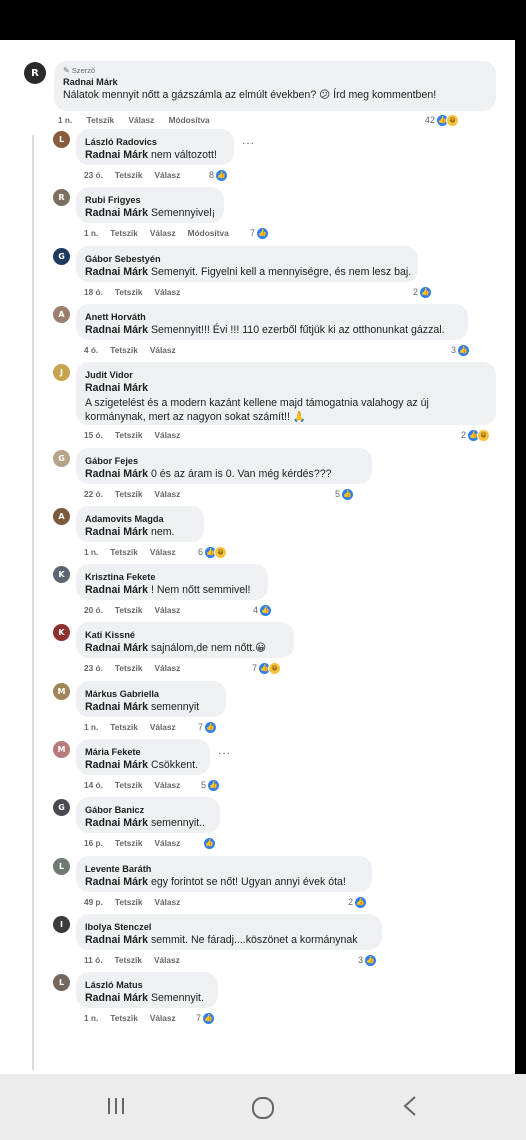 This screenshot has height=1140, width=526. What do you see at coordinates (263, 610) in the screenshot?
I see `comment-reactions: 4 👍` at bounding box center [263, 610].